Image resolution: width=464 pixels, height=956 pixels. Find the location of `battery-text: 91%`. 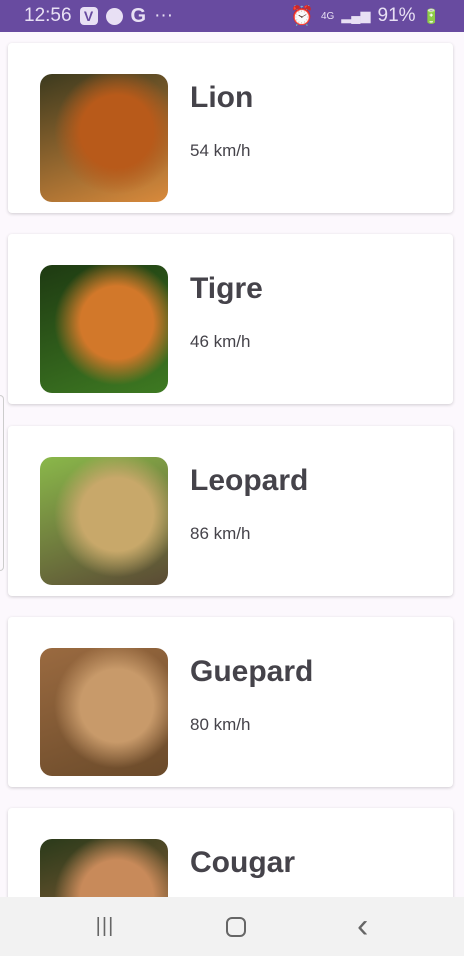

battery-text: 91% is located at coordinates (396, 15).